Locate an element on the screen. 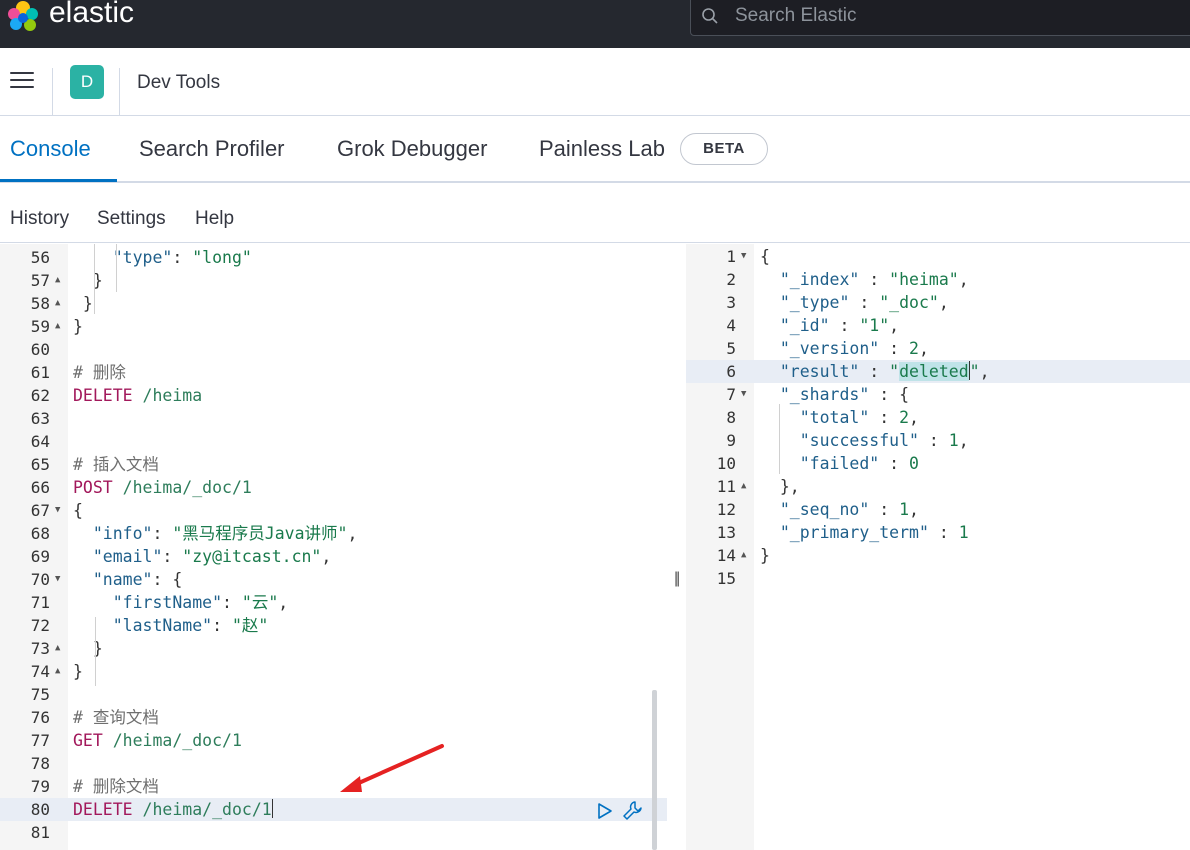 This screenshot has height=850, width=1190. code-line: 12 "_seq_no" : 1, is located at coordinates (938, 509).